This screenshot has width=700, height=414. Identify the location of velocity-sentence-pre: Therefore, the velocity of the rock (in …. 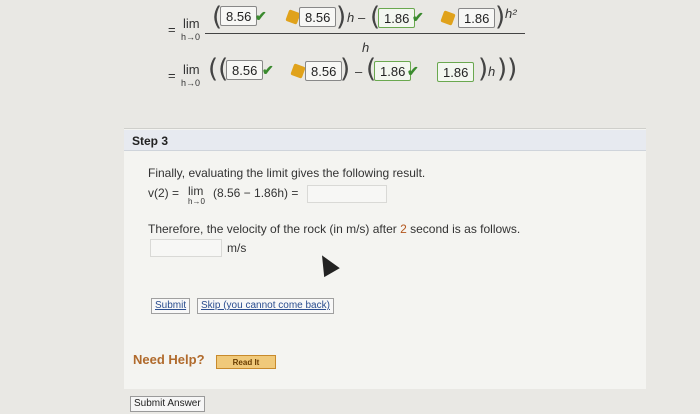
(274, 229).